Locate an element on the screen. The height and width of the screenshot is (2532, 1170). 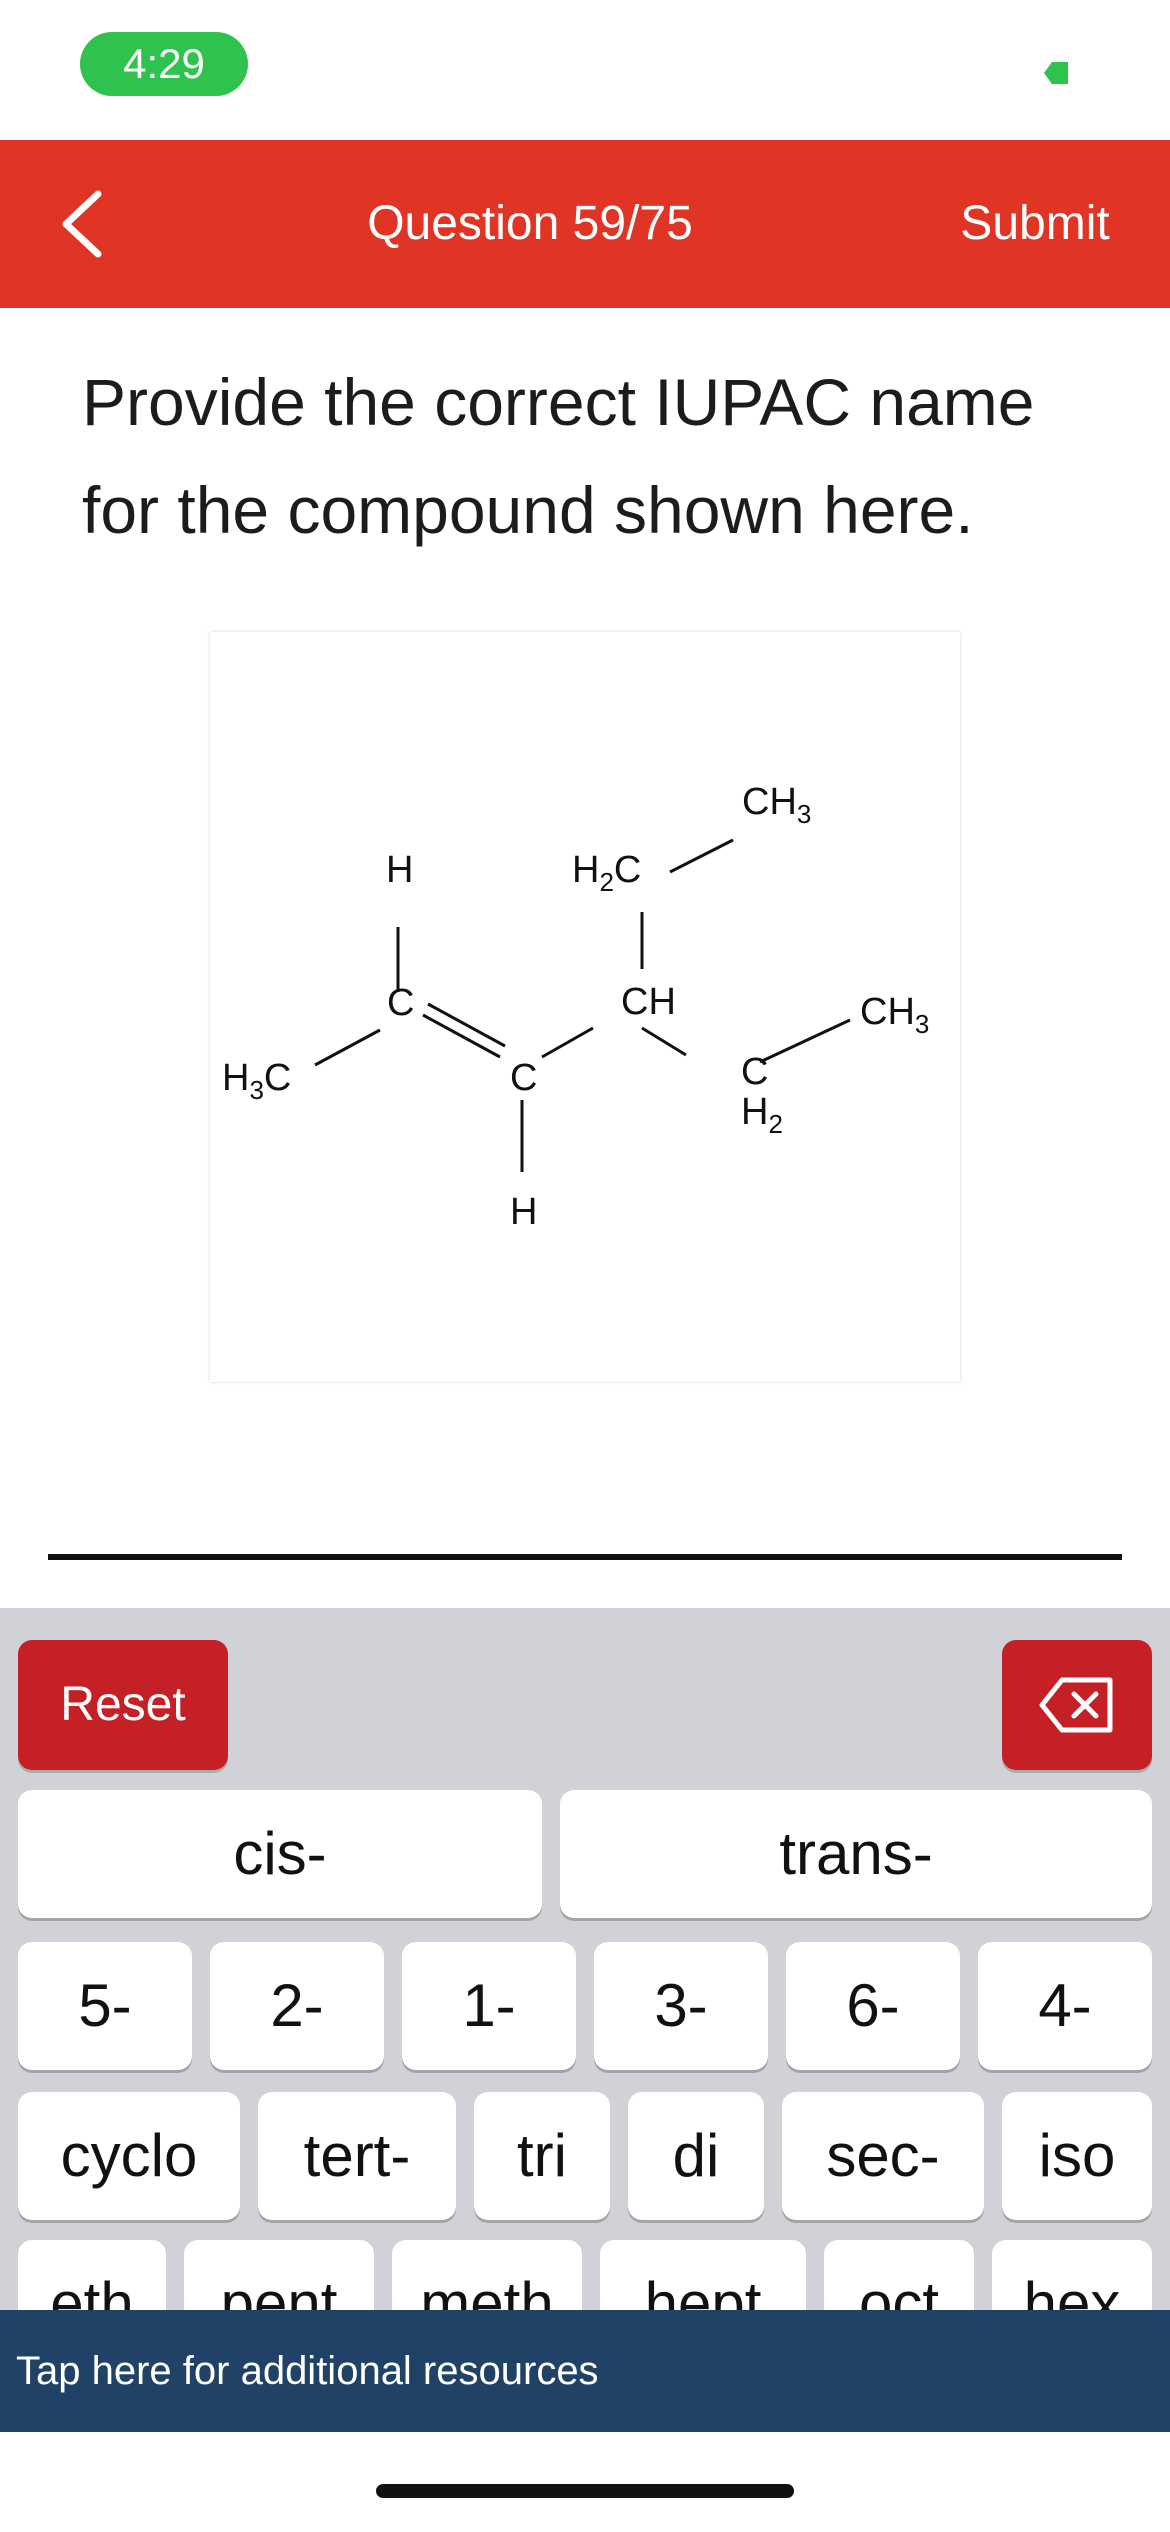
header-bar: Question 59/75 Submit is located at coordinates (585, 224).